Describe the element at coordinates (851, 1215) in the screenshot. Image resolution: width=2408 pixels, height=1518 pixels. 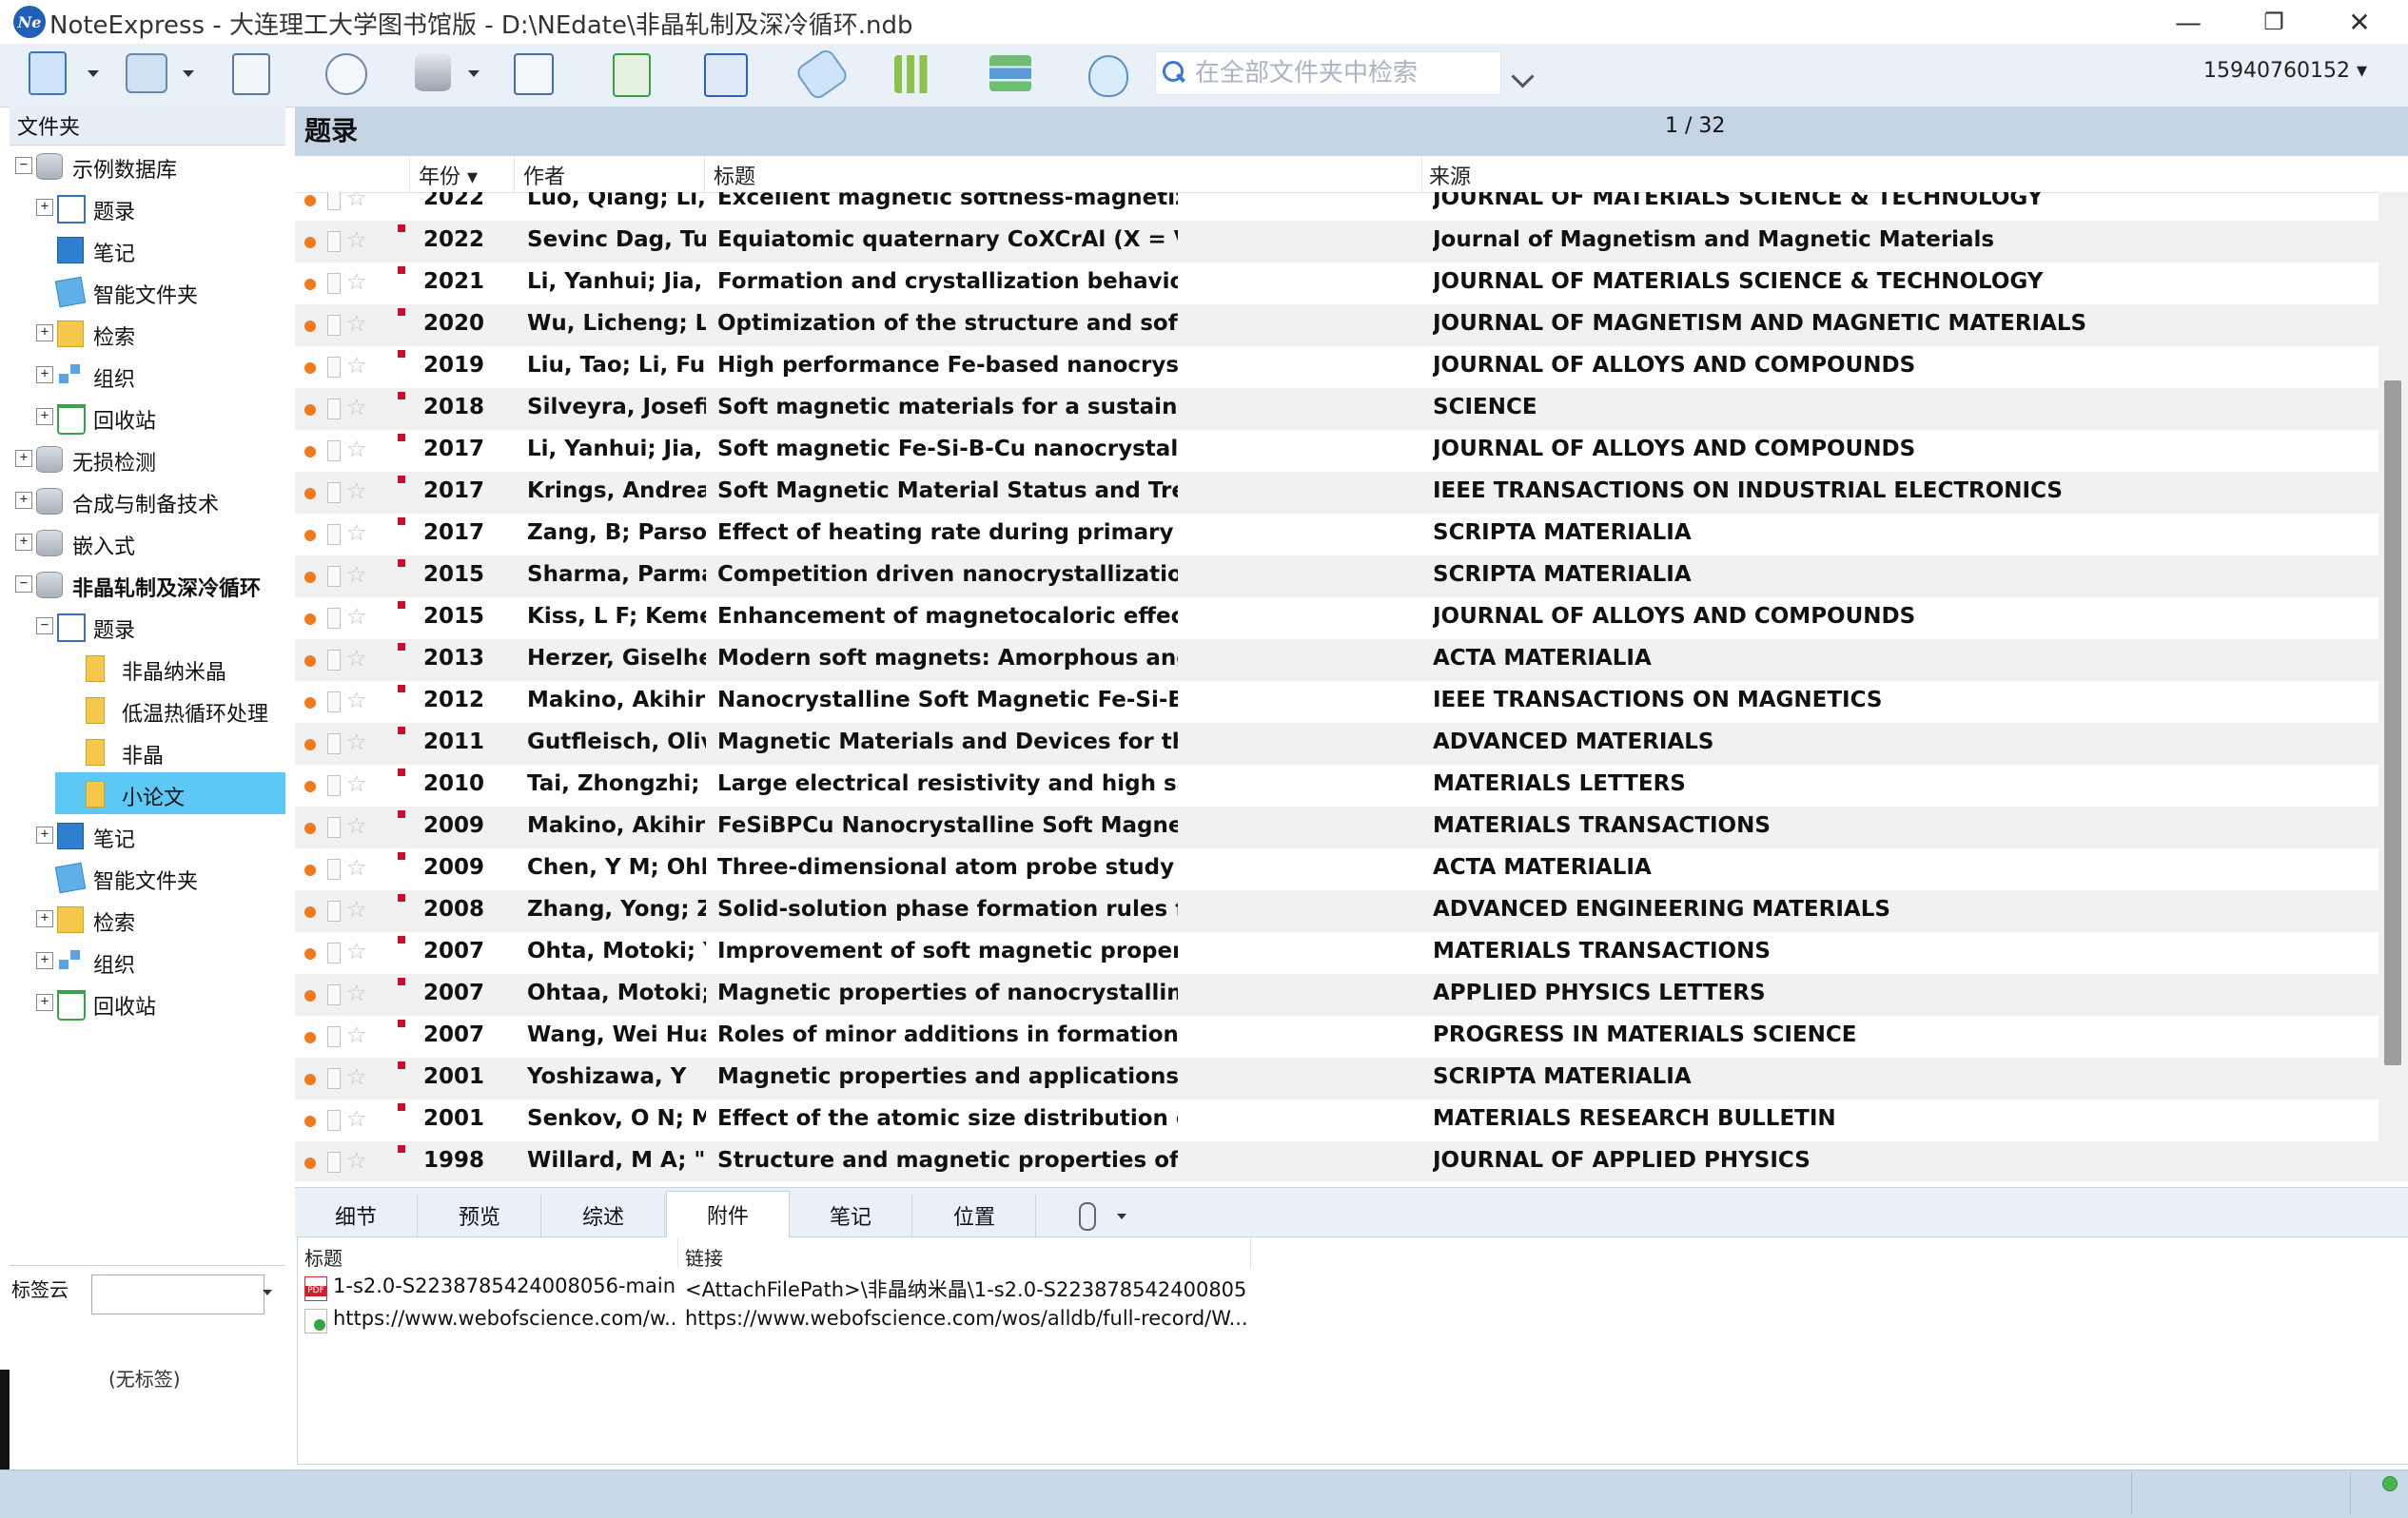
I see `tab-5: 笔记` at that location.